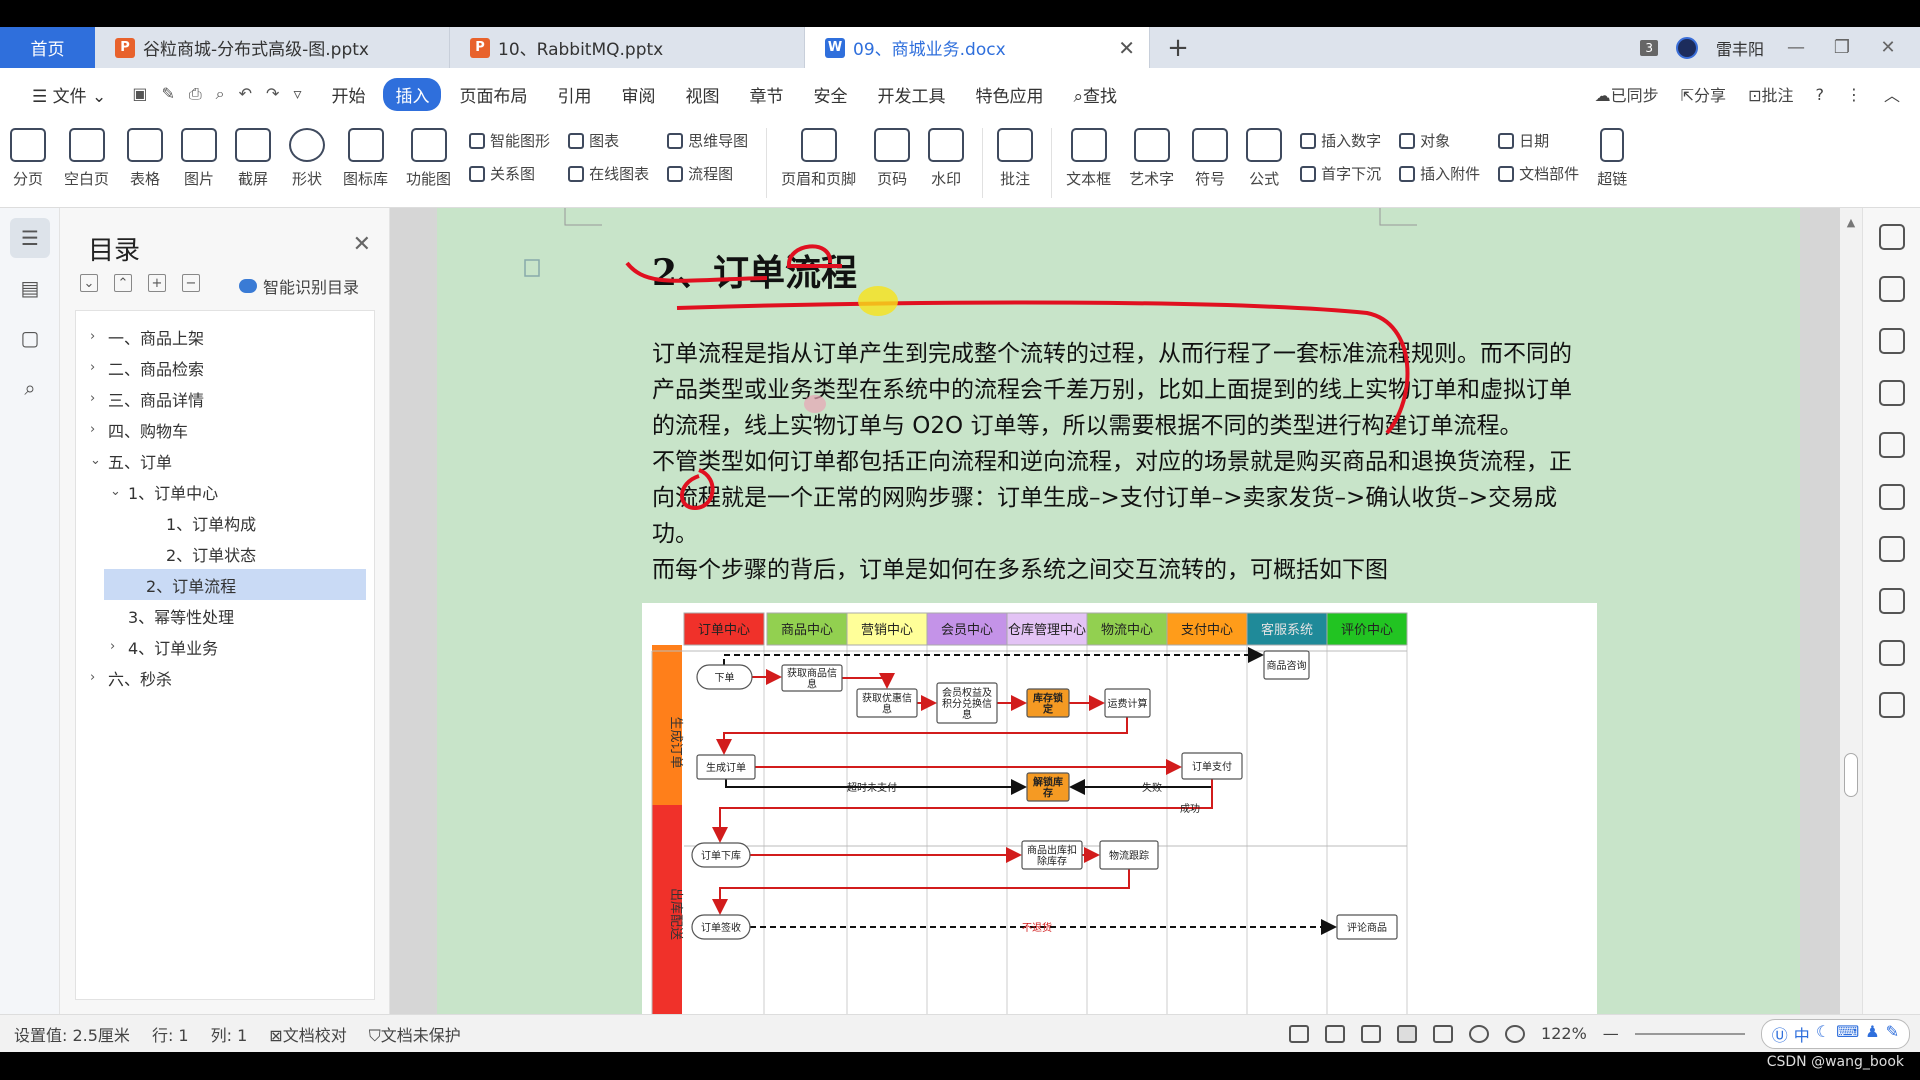 Image resolution: width=1920 pixels, height=1080 pixels. What do you see at coordinates (69, 94) in the screenshot?
I see `file-menu: ☰ 文件 ⌄` at bounding box center [69, 94].